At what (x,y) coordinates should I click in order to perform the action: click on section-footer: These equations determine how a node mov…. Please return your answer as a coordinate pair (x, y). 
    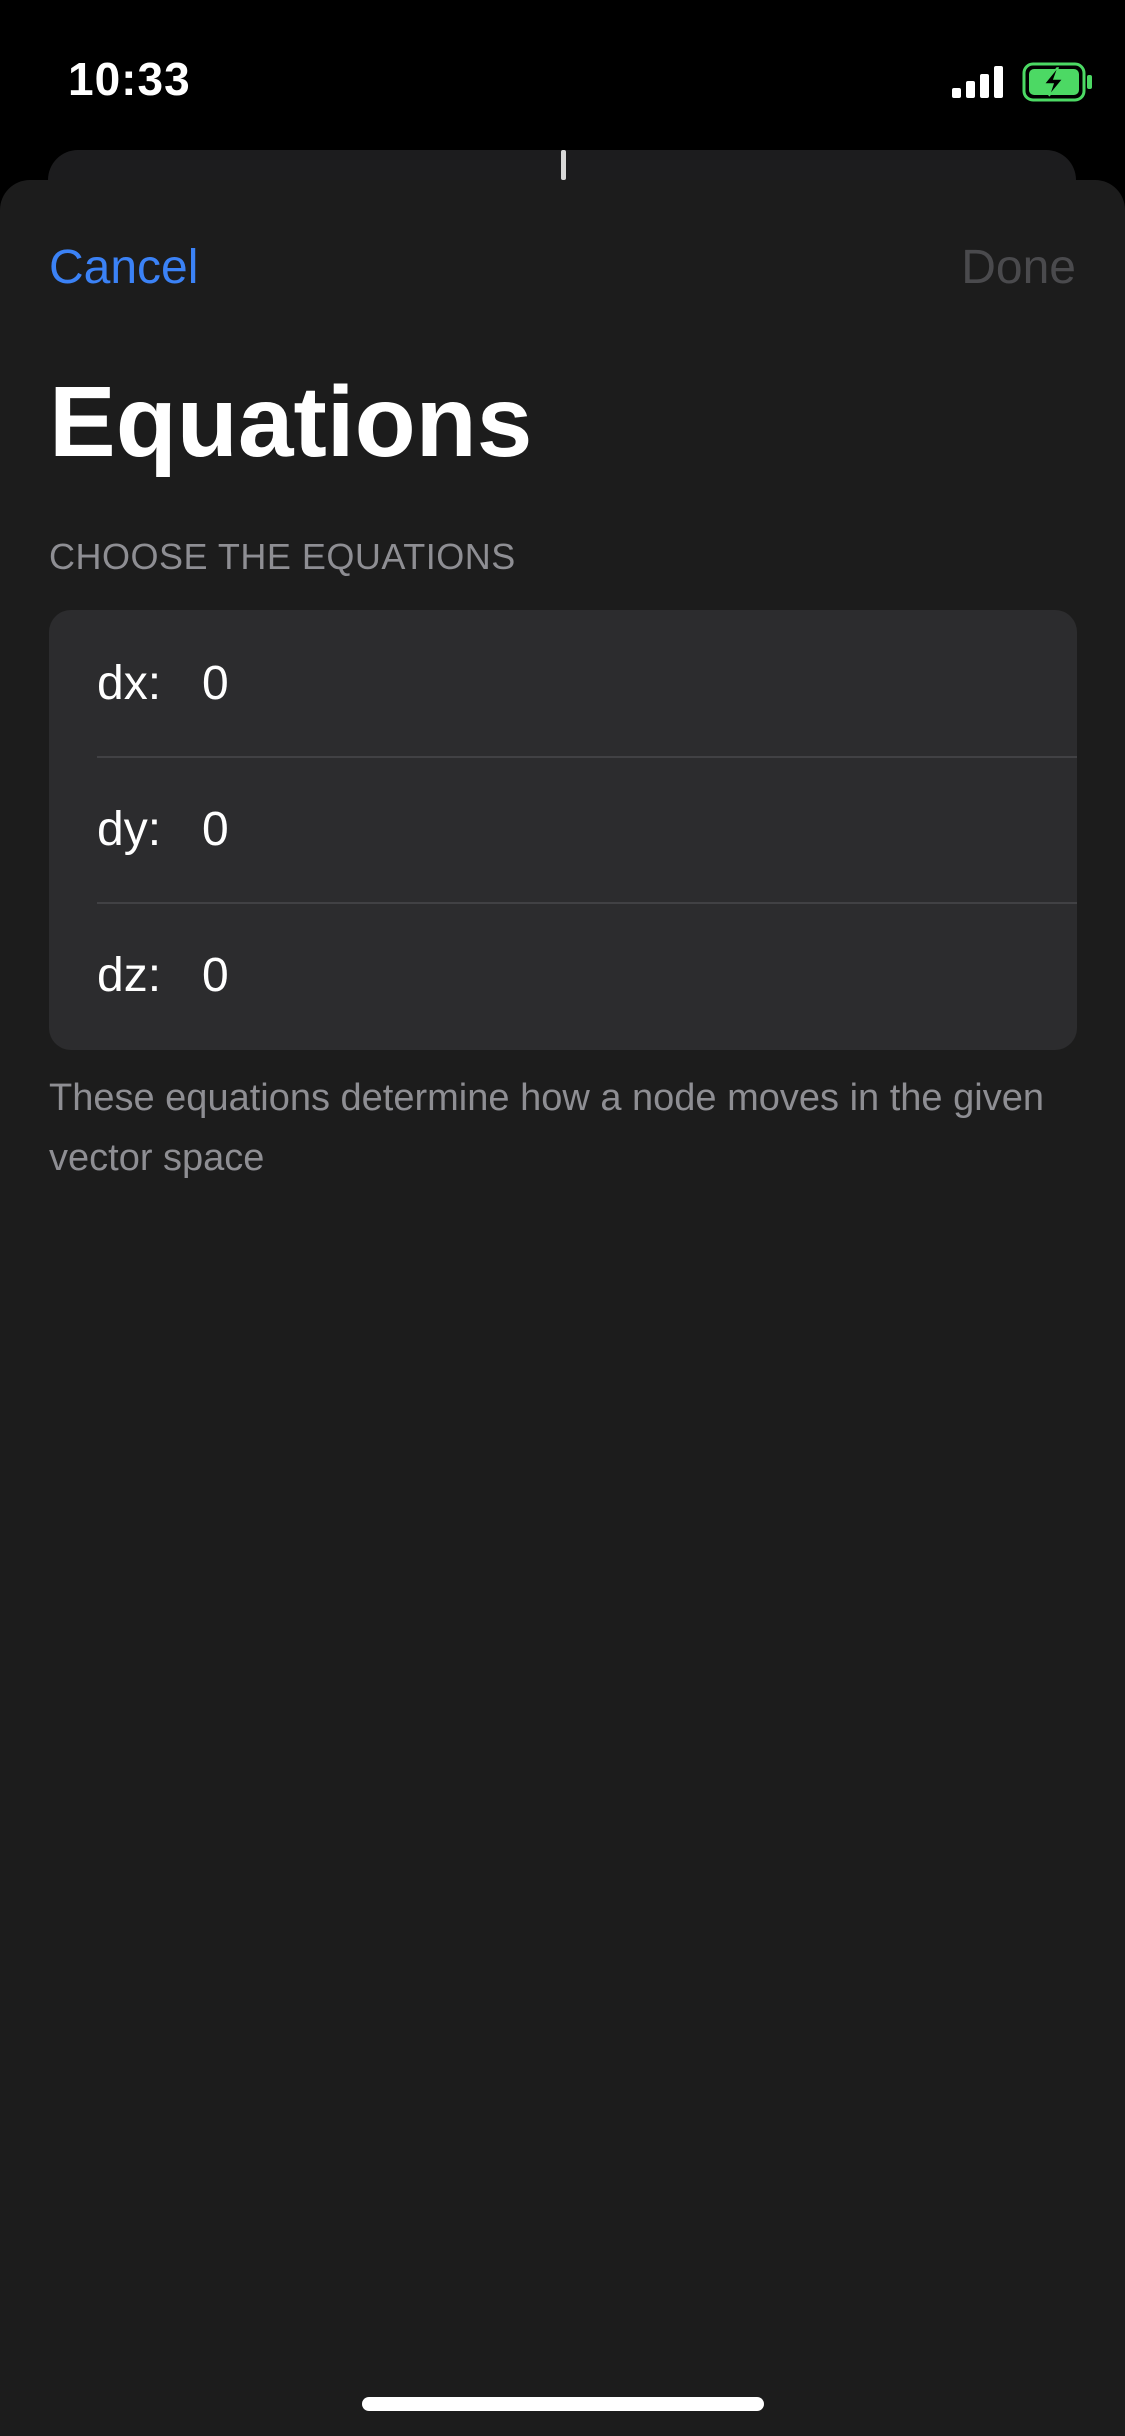
    Looking at the image, I should click on (546, 1128).